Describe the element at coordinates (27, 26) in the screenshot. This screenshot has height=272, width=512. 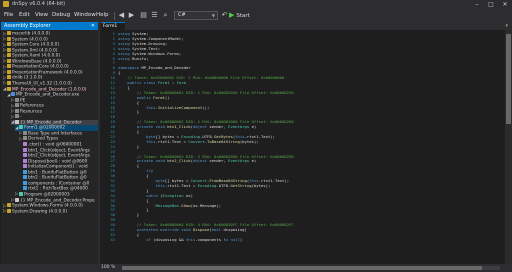
I see `panel-title: Assembly Explorer` at that location.